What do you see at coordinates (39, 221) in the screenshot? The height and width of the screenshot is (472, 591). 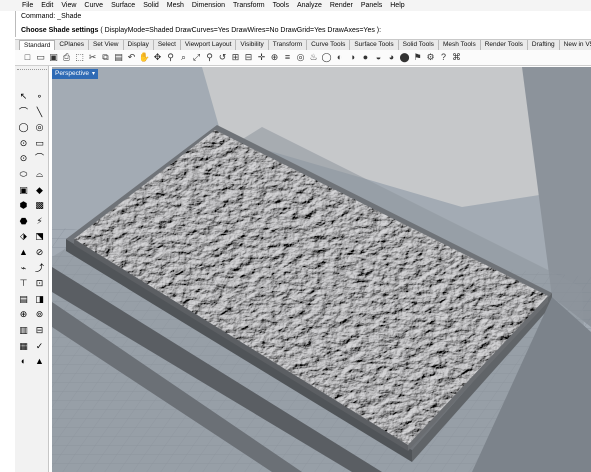 I see `explode-tool-icon: ⚡` at bounding box center [39, 221].